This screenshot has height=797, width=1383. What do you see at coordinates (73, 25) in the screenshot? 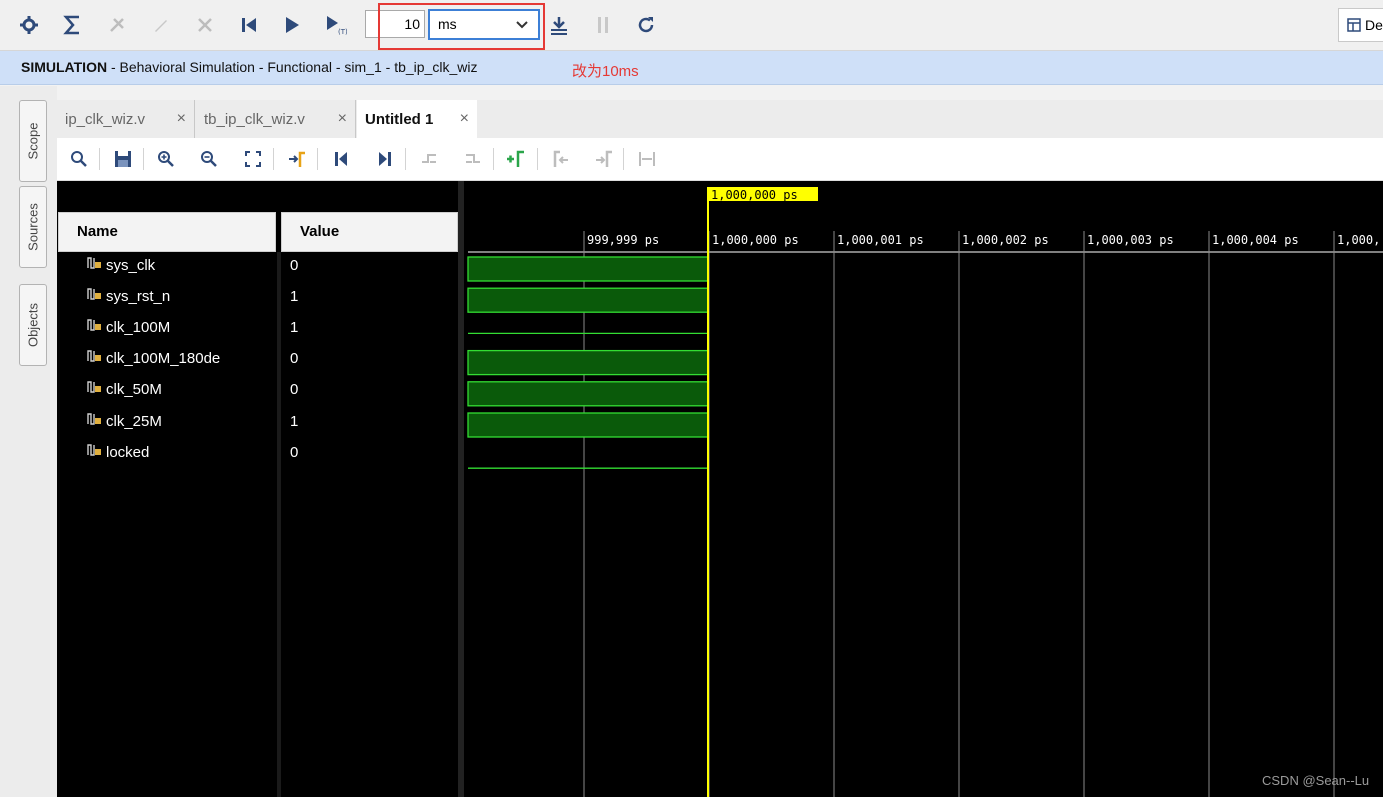
I see `sigma-icon` at bounding box center [73, 25].